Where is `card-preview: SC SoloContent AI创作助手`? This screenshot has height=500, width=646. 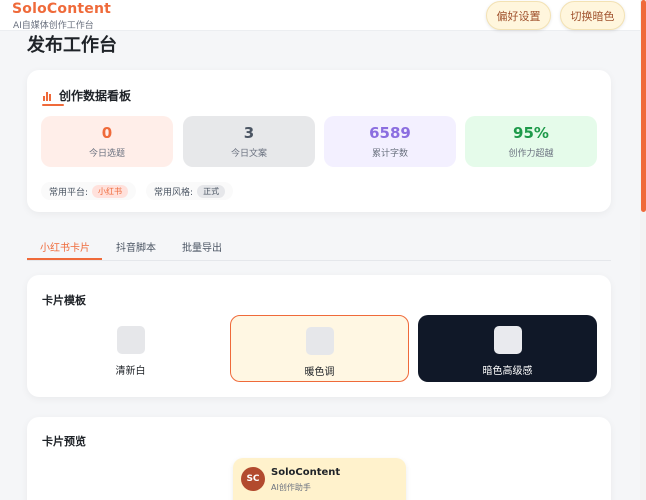
card-preview: SC SoloContent AI创作助手 is located at coordinates (319, 479).